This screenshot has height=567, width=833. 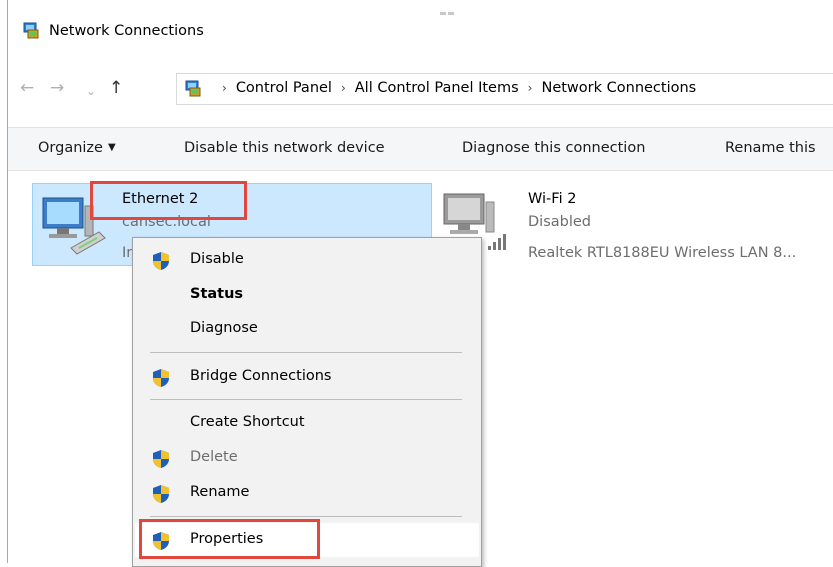 I want to click on forward-arrow-icon: →, so click(x=57, y=88).